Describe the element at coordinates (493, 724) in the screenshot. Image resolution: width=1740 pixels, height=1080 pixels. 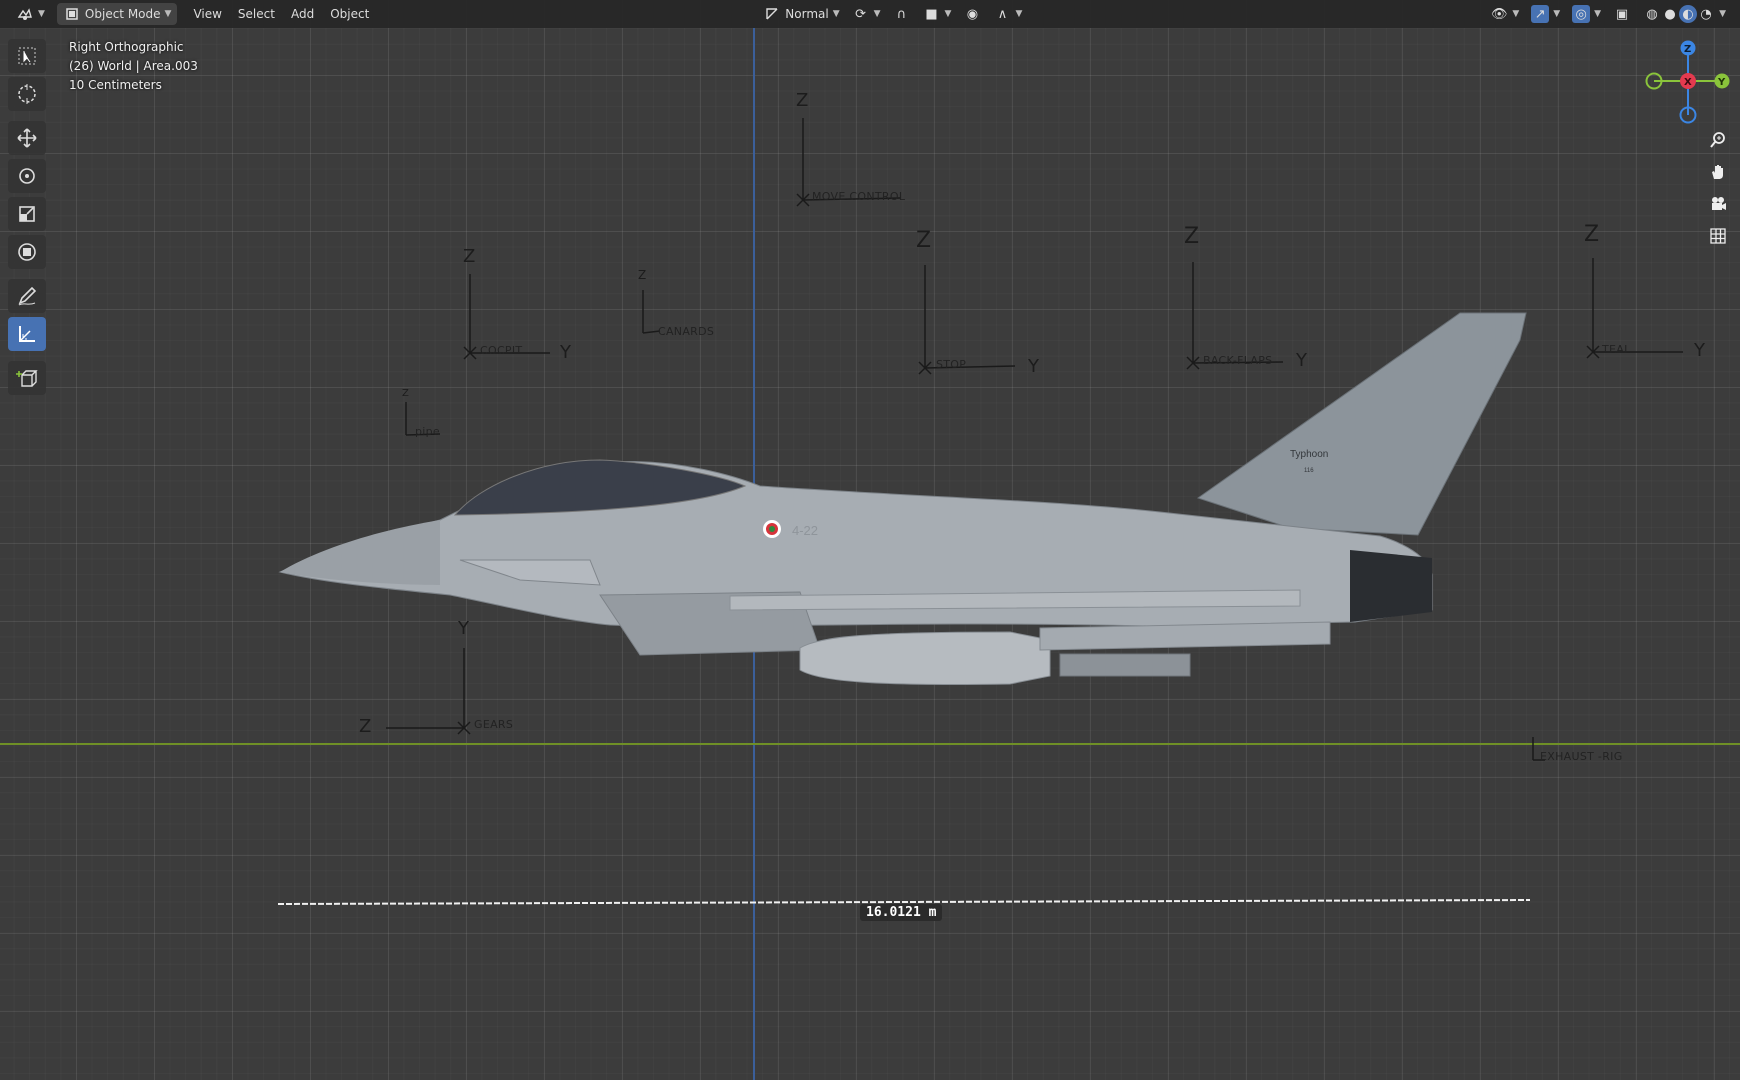
I see `empty-gears: GEARS` at that location.